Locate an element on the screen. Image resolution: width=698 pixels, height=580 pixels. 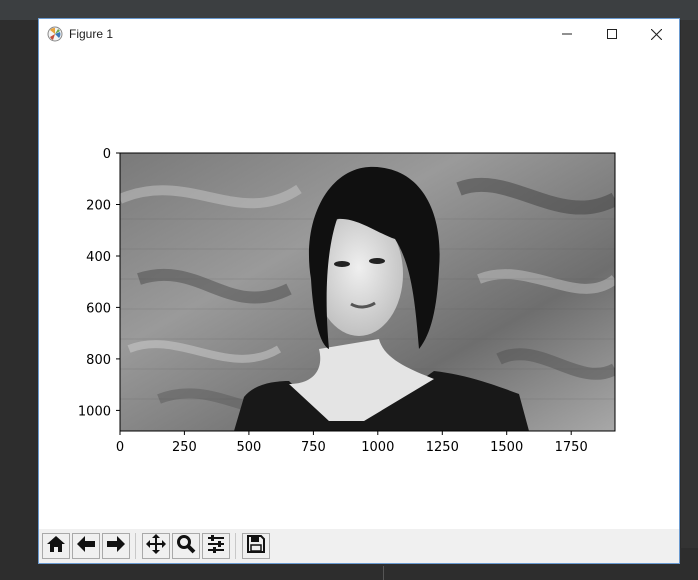
x-axis: 0 250 500 750 1000 1250 1500 1750 is located at coordinates (352, 443).